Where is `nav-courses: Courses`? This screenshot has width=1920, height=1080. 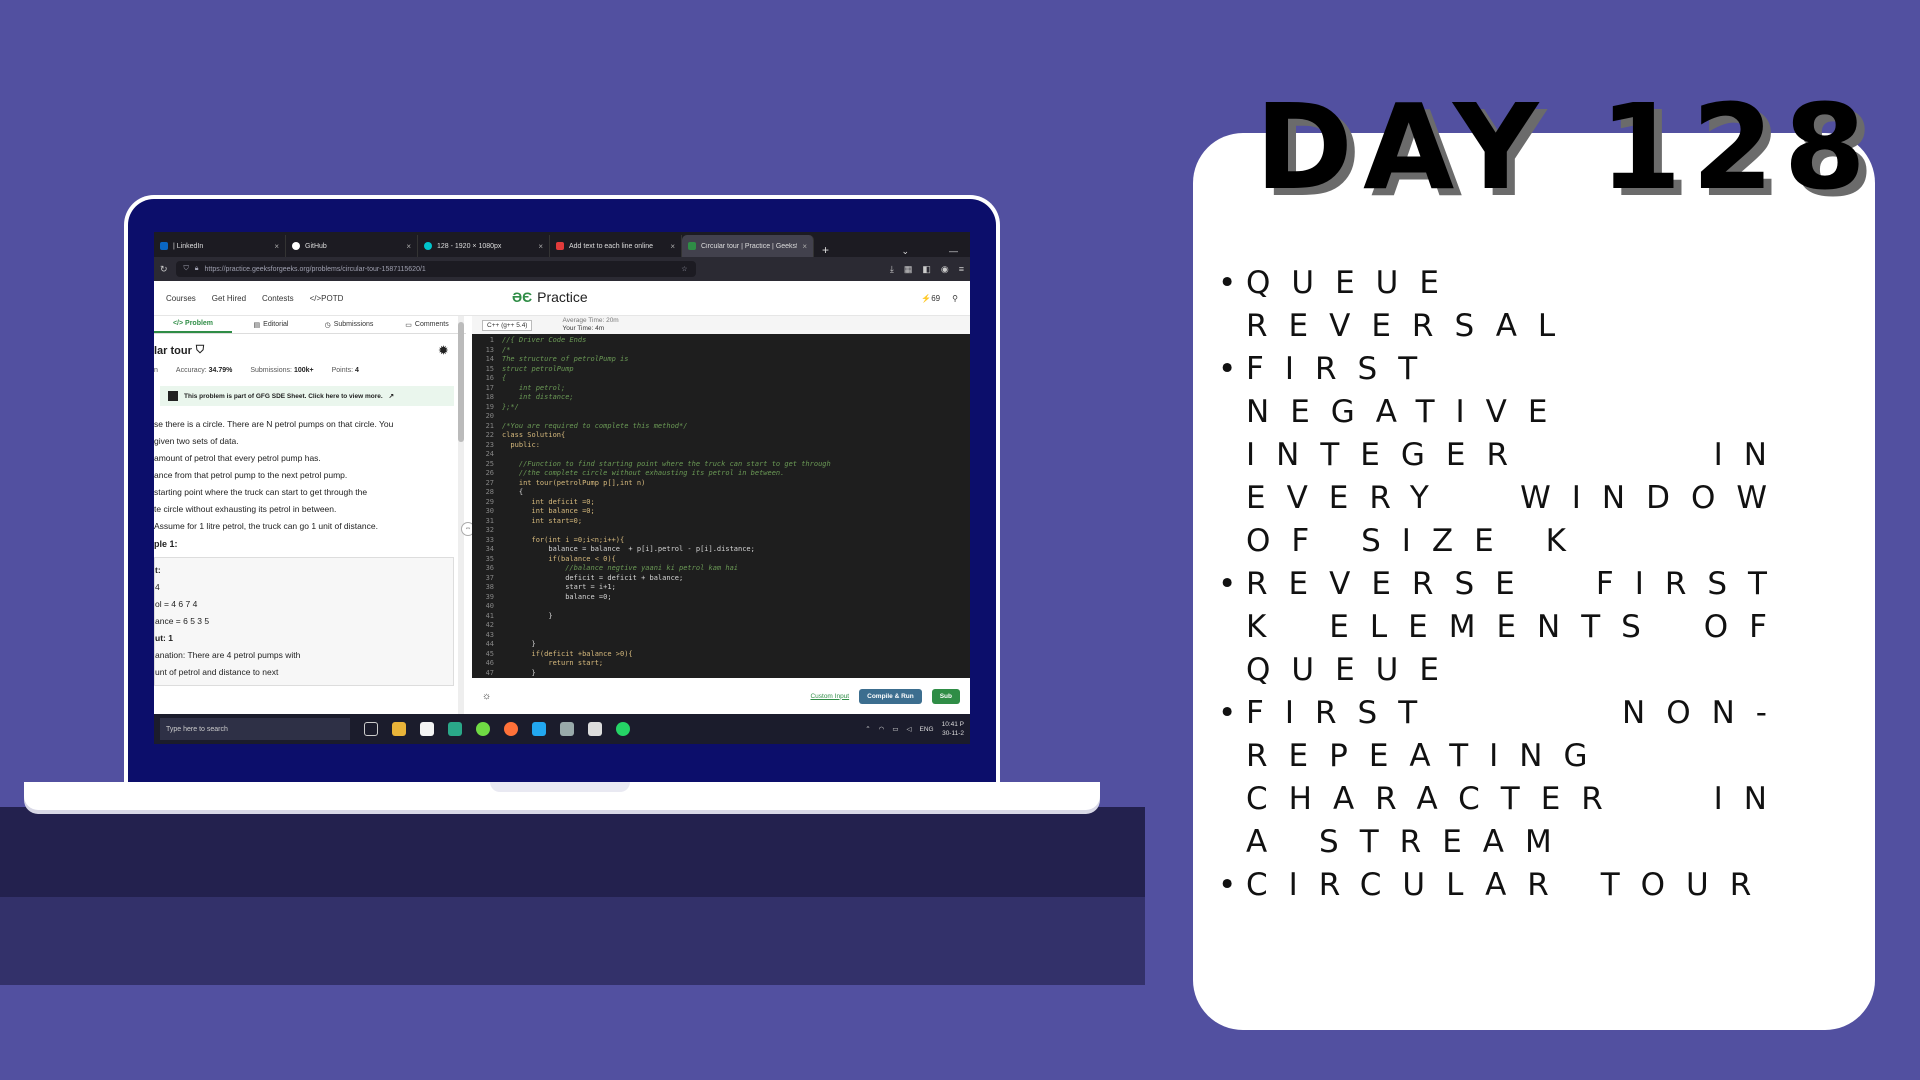 nav-courses: Courses is located at coordinates (181, 298).